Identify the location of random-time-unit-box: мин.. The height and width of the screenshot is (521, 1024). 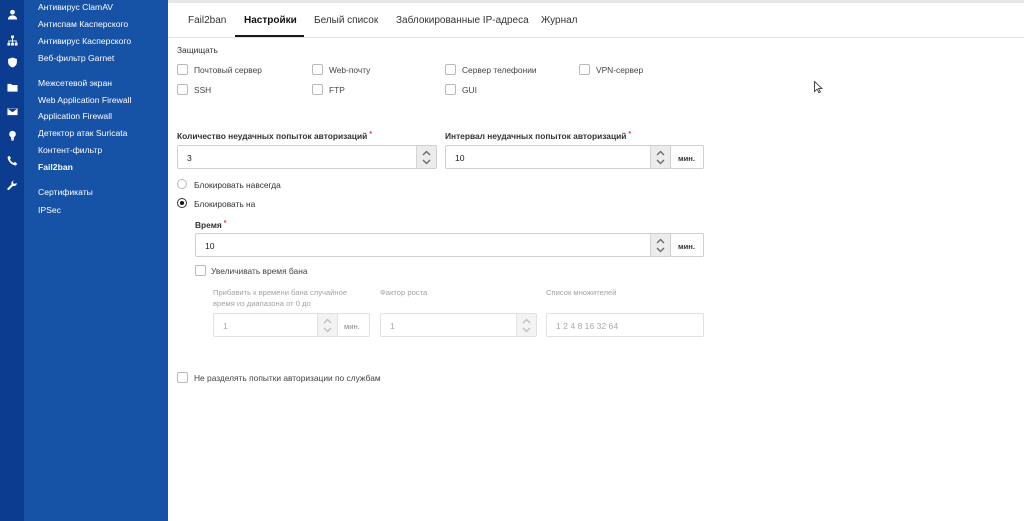
(353, 325).